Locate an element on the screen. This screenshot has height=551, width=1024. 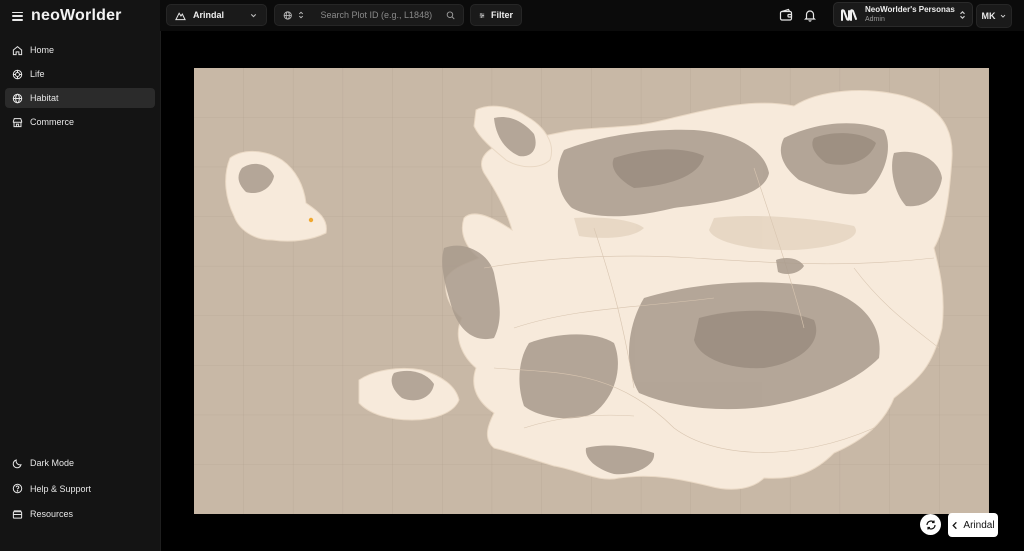
sidebar-nav: Home Life Habitat Commerce is located at coordinates (80, 88).